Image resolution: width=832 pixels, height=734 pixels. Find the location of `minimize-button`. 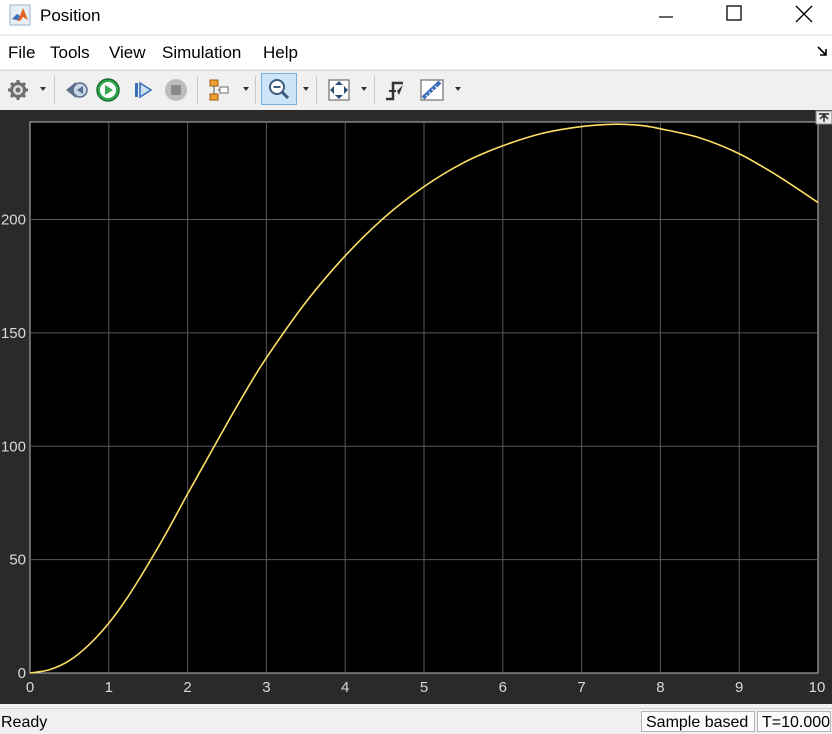

minimize-button is located at coordinates (666, 17).